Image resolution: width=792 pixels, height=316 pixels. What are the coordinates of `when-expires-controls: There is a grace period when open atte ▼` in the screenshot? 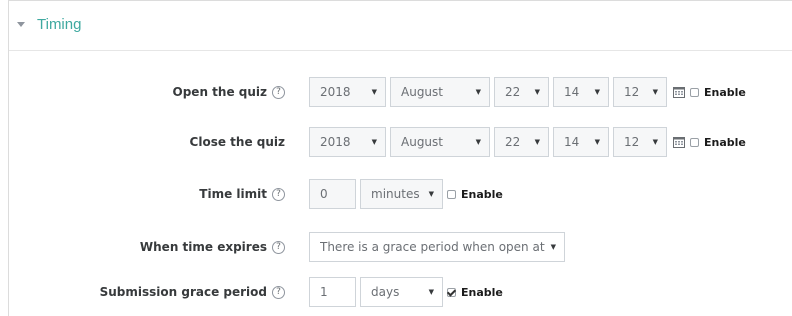 It's located at (439, 247).